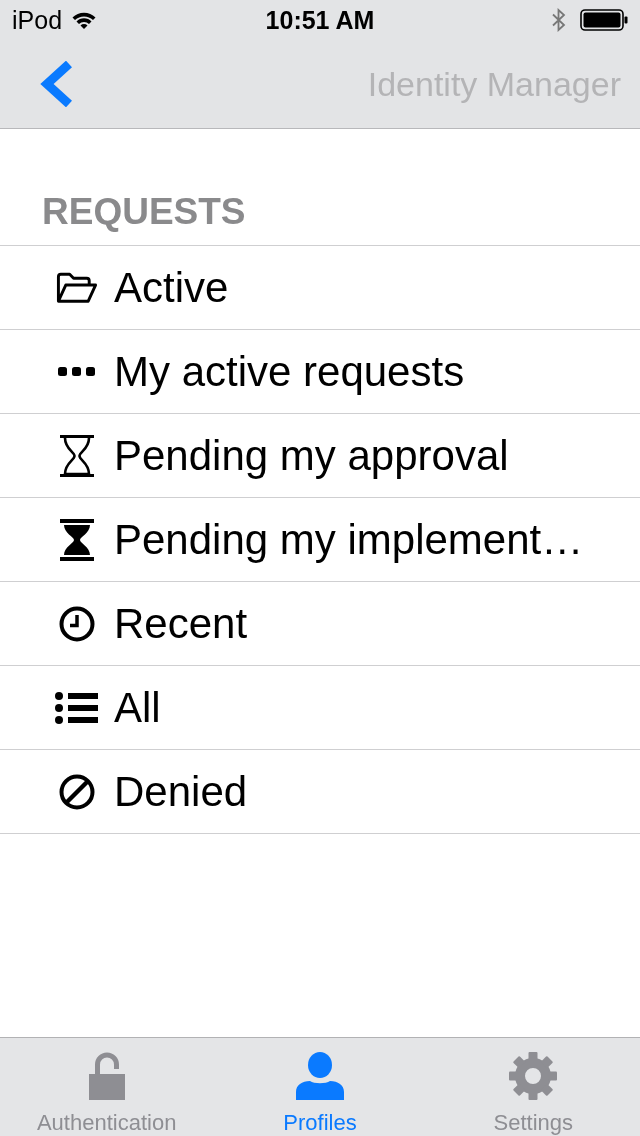 This screenshot has width=640, height=1136. I want to click on clock-icon, so click(76, 623).